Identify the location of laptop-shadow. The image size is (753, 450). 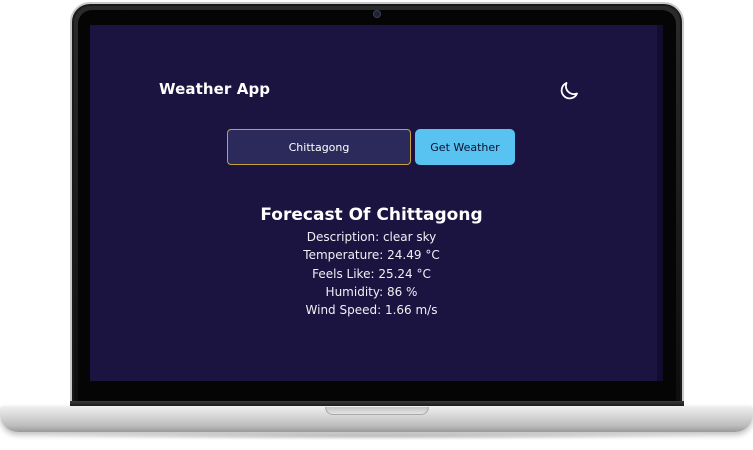
(376, 436).